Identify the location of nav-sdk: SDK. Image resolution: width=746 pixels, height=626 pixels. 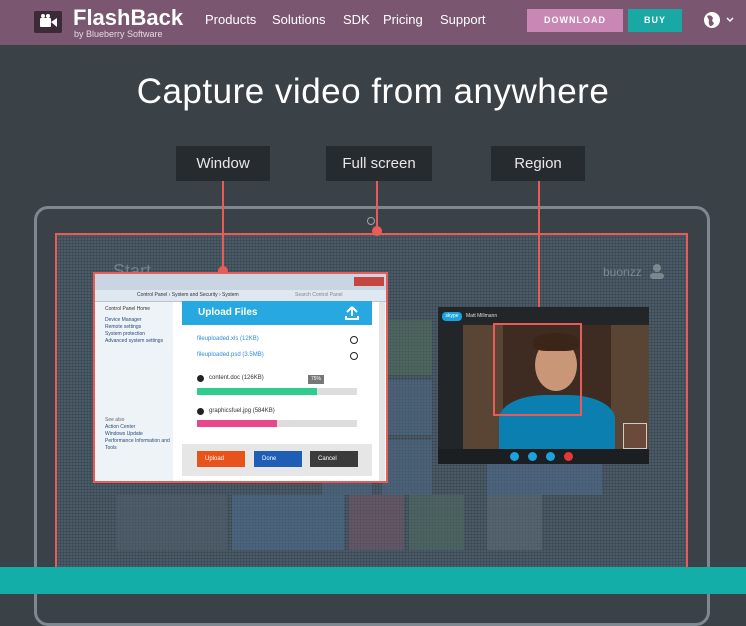
(356, 20).